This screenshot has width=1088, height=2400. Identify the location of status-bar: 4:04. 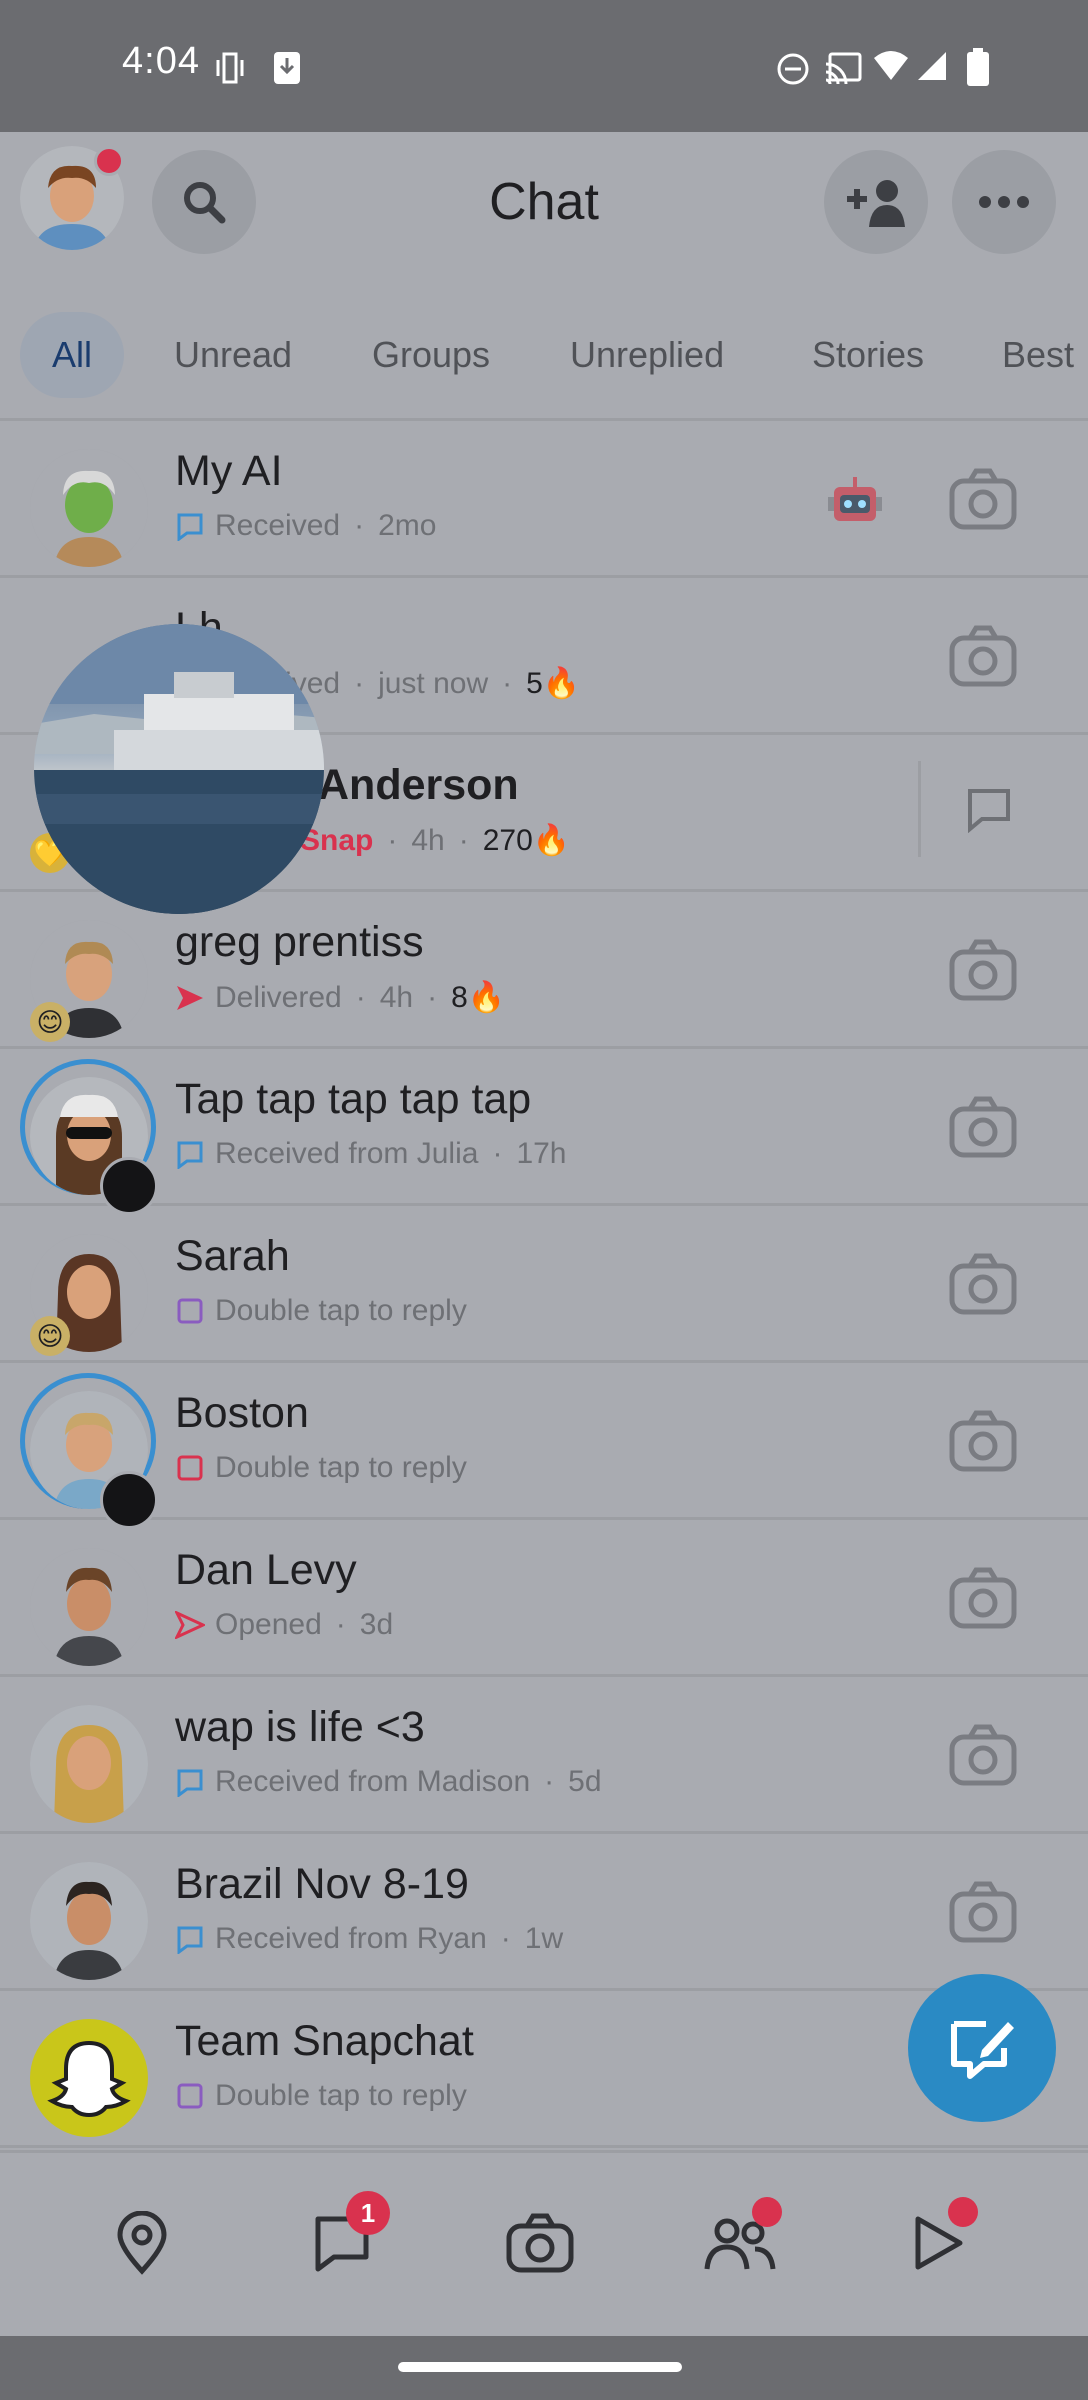
(544, 66).